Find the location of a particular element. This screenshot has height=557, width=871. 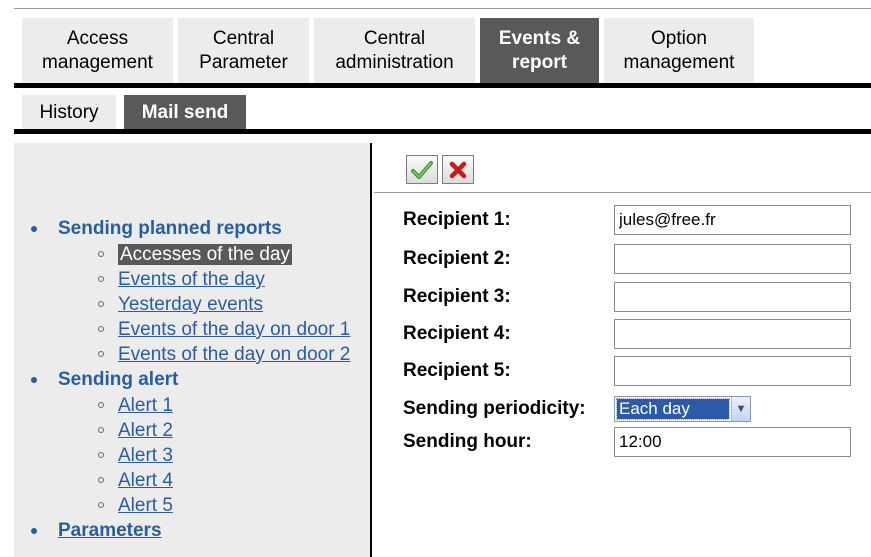

list-item: Alert 5 is located at coordinates (204, 505).